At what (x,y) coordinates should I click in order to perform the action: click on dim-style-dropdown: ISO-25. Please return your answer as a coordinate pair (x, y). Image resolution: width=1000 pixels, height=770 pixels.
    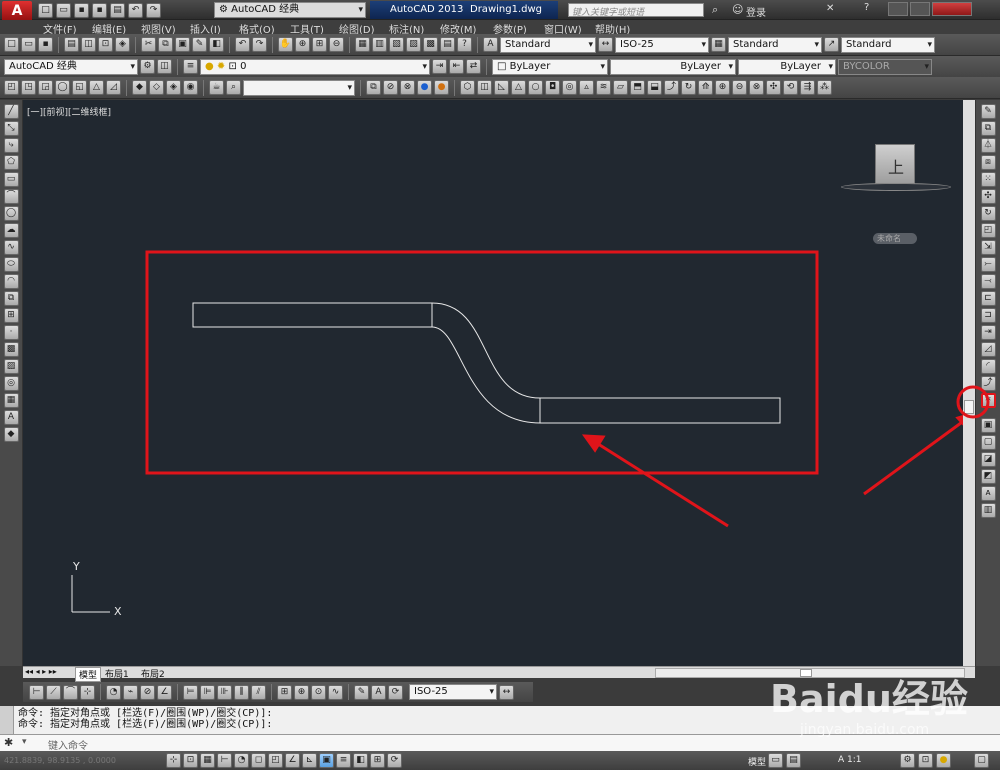
    Looking at the image, I should click on (453, 692).